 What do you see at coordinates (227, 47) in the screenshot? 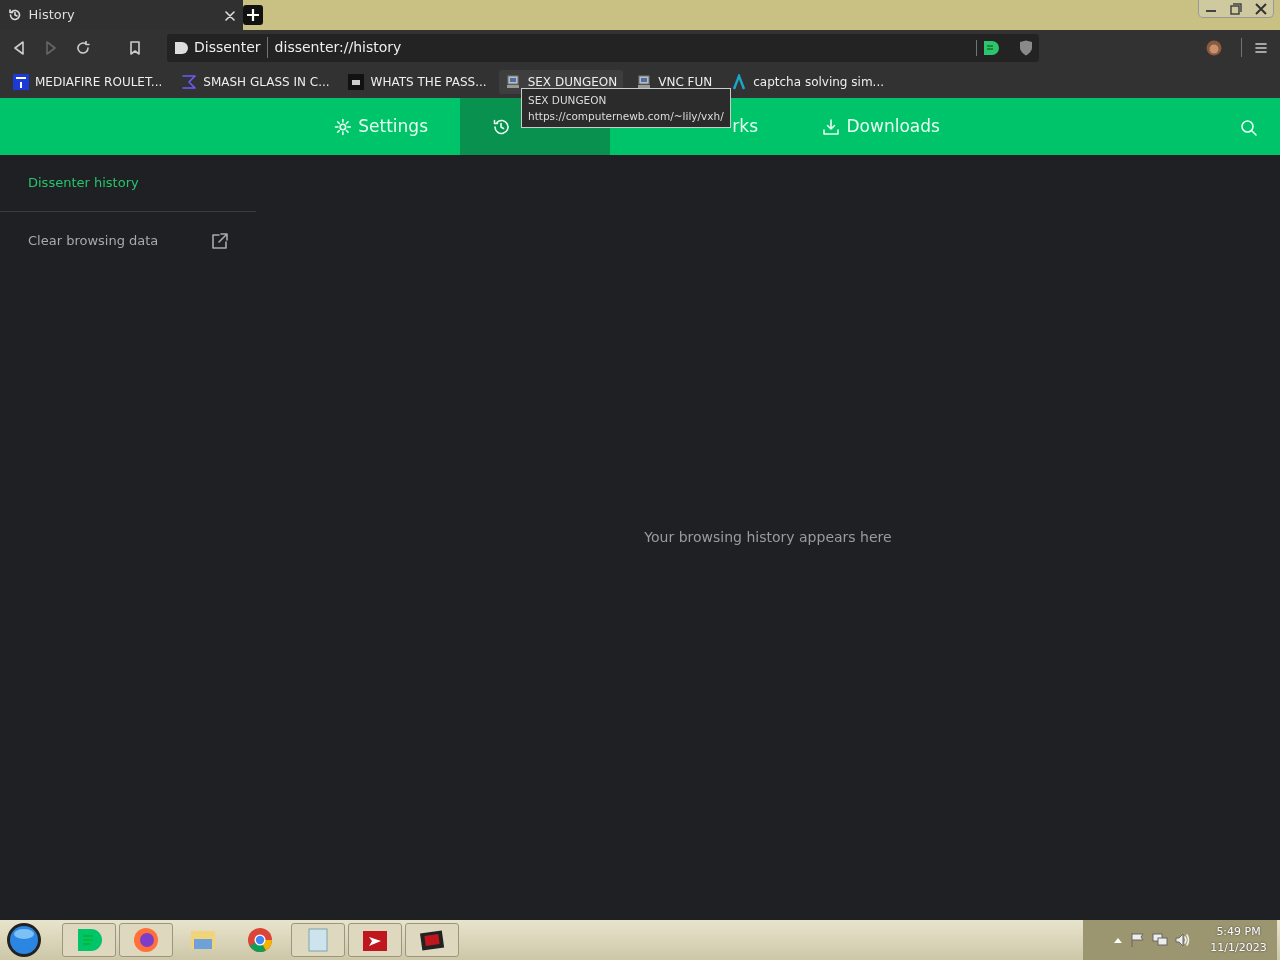
I see `site-label: Dissenter` at bounding box center [227, 47].